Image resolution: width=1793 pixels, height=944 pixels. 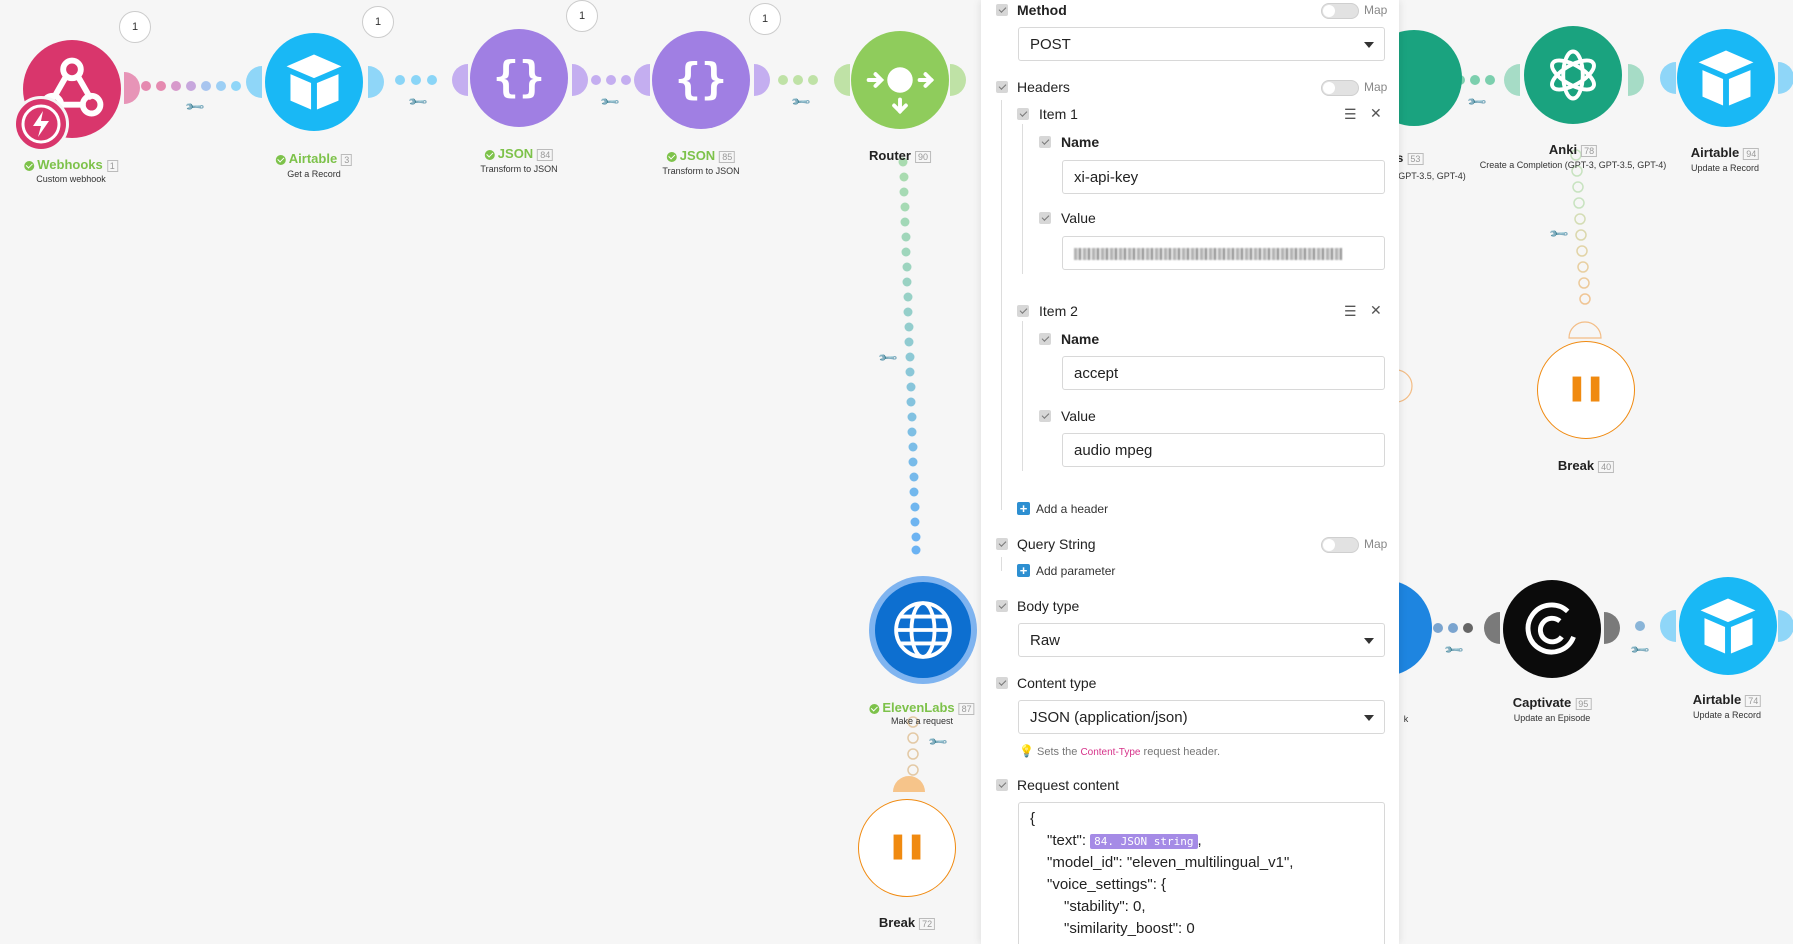 What do you see at coordinates (1058, 311) in the screenshot?
I see `item2-title: Item 2` at bounding box center [1058, 311].